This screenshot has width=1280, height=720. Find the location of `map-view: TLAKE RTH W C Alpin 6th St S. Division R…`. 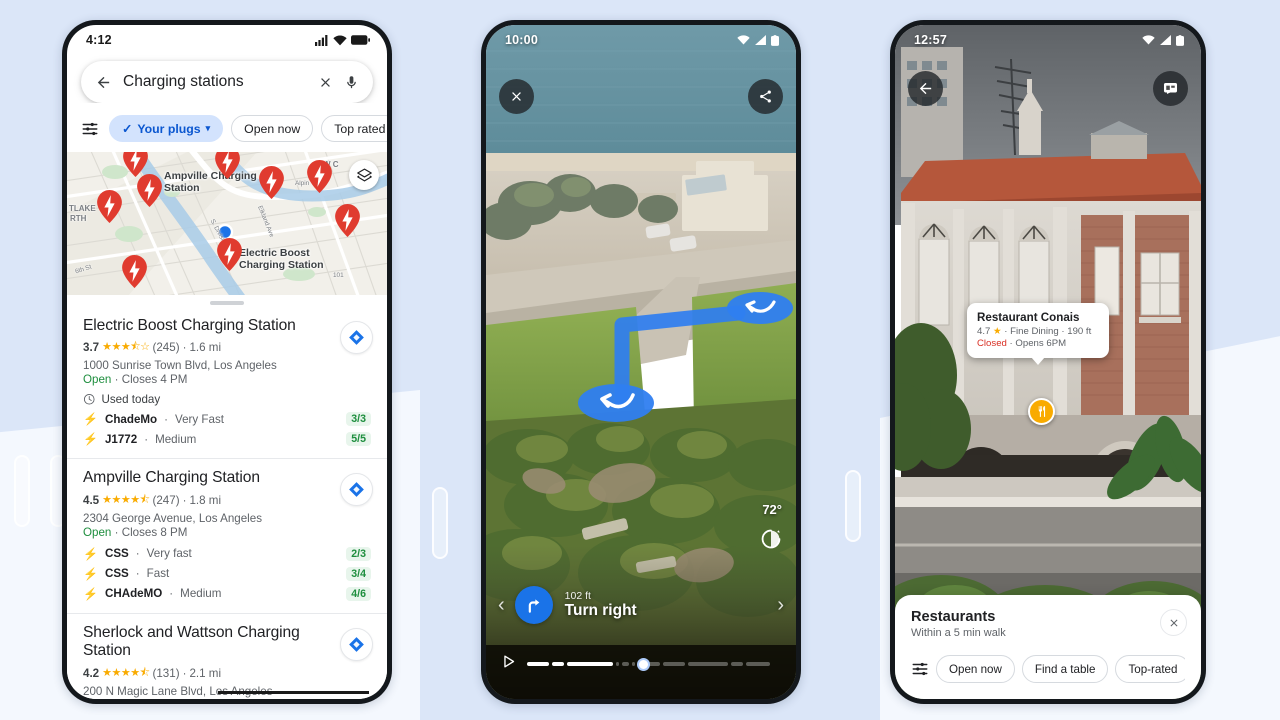

map-view: TLAKE RTH W C Alpin 6th St S. Division R… is located at coordinates (227, 224).